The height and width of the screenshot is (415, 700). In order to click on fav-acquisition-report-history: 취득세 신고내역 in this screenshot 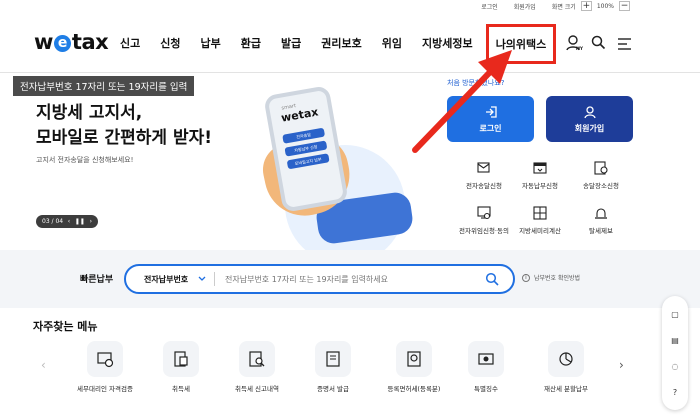, I will do `click(257, 367)`.